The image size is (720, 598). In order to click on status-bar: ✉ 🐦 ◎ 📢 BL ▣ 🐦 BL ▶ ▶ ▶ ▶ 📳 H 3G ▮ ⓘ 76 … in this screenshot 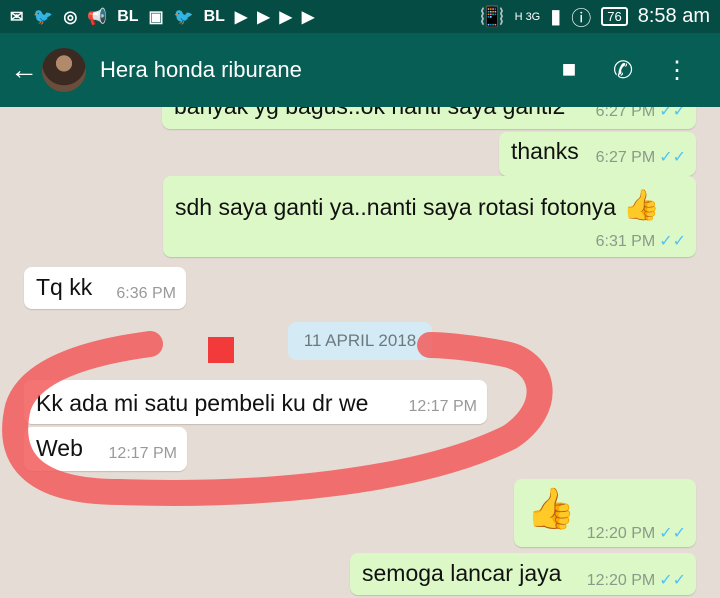, I will do `click(360, 16)`.